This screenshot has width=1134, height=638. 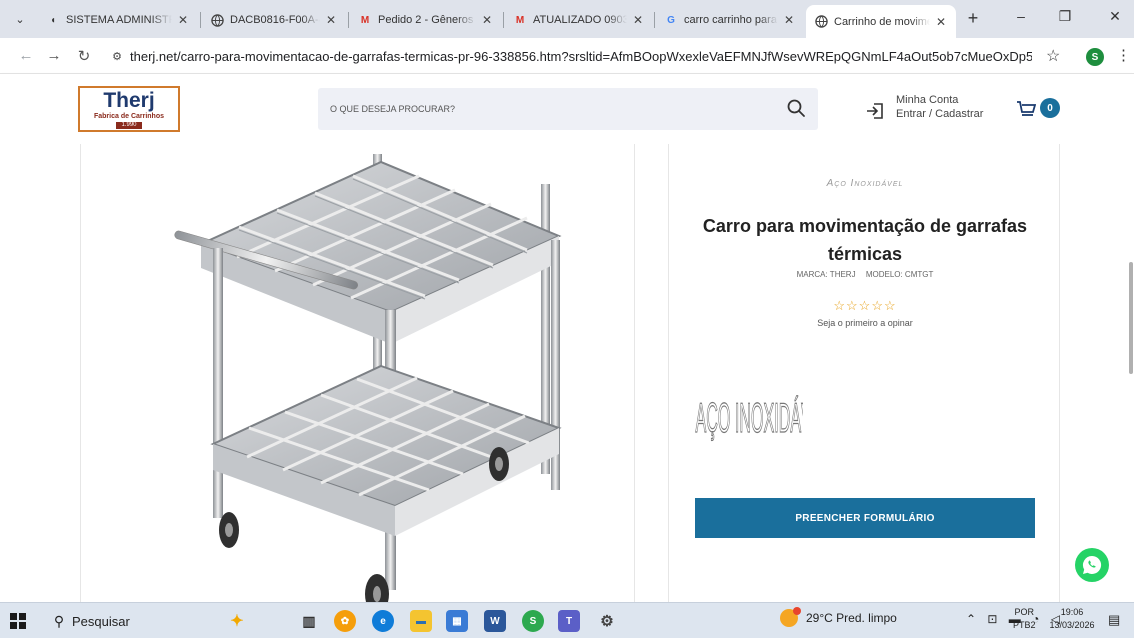 I want to click on account-link: Minha Conta Entrar / Cadastrar, so click(x=931, y=109).